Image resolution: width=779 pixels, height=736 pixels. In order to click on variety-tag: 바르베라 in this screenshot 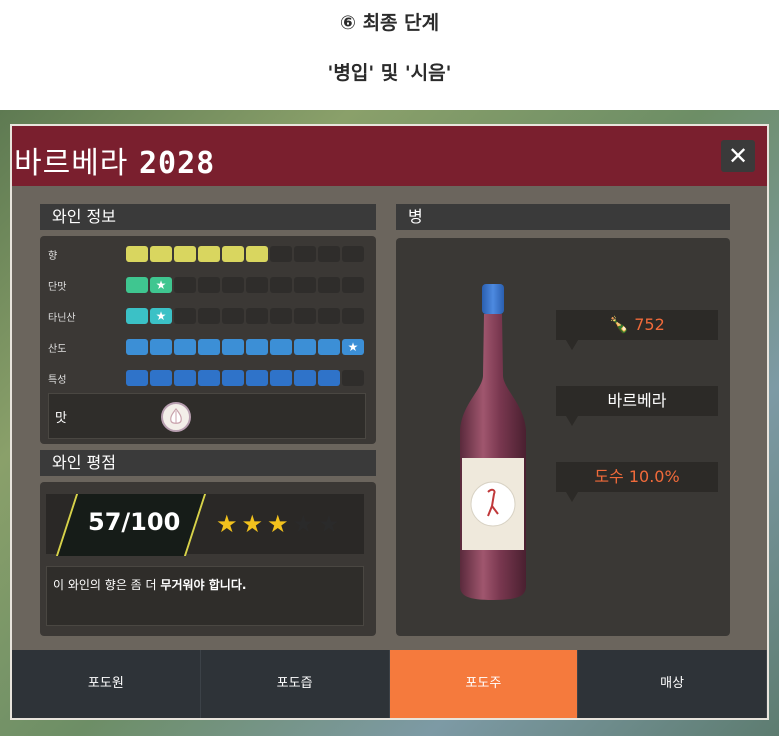, I will do `click(637, 406)`.